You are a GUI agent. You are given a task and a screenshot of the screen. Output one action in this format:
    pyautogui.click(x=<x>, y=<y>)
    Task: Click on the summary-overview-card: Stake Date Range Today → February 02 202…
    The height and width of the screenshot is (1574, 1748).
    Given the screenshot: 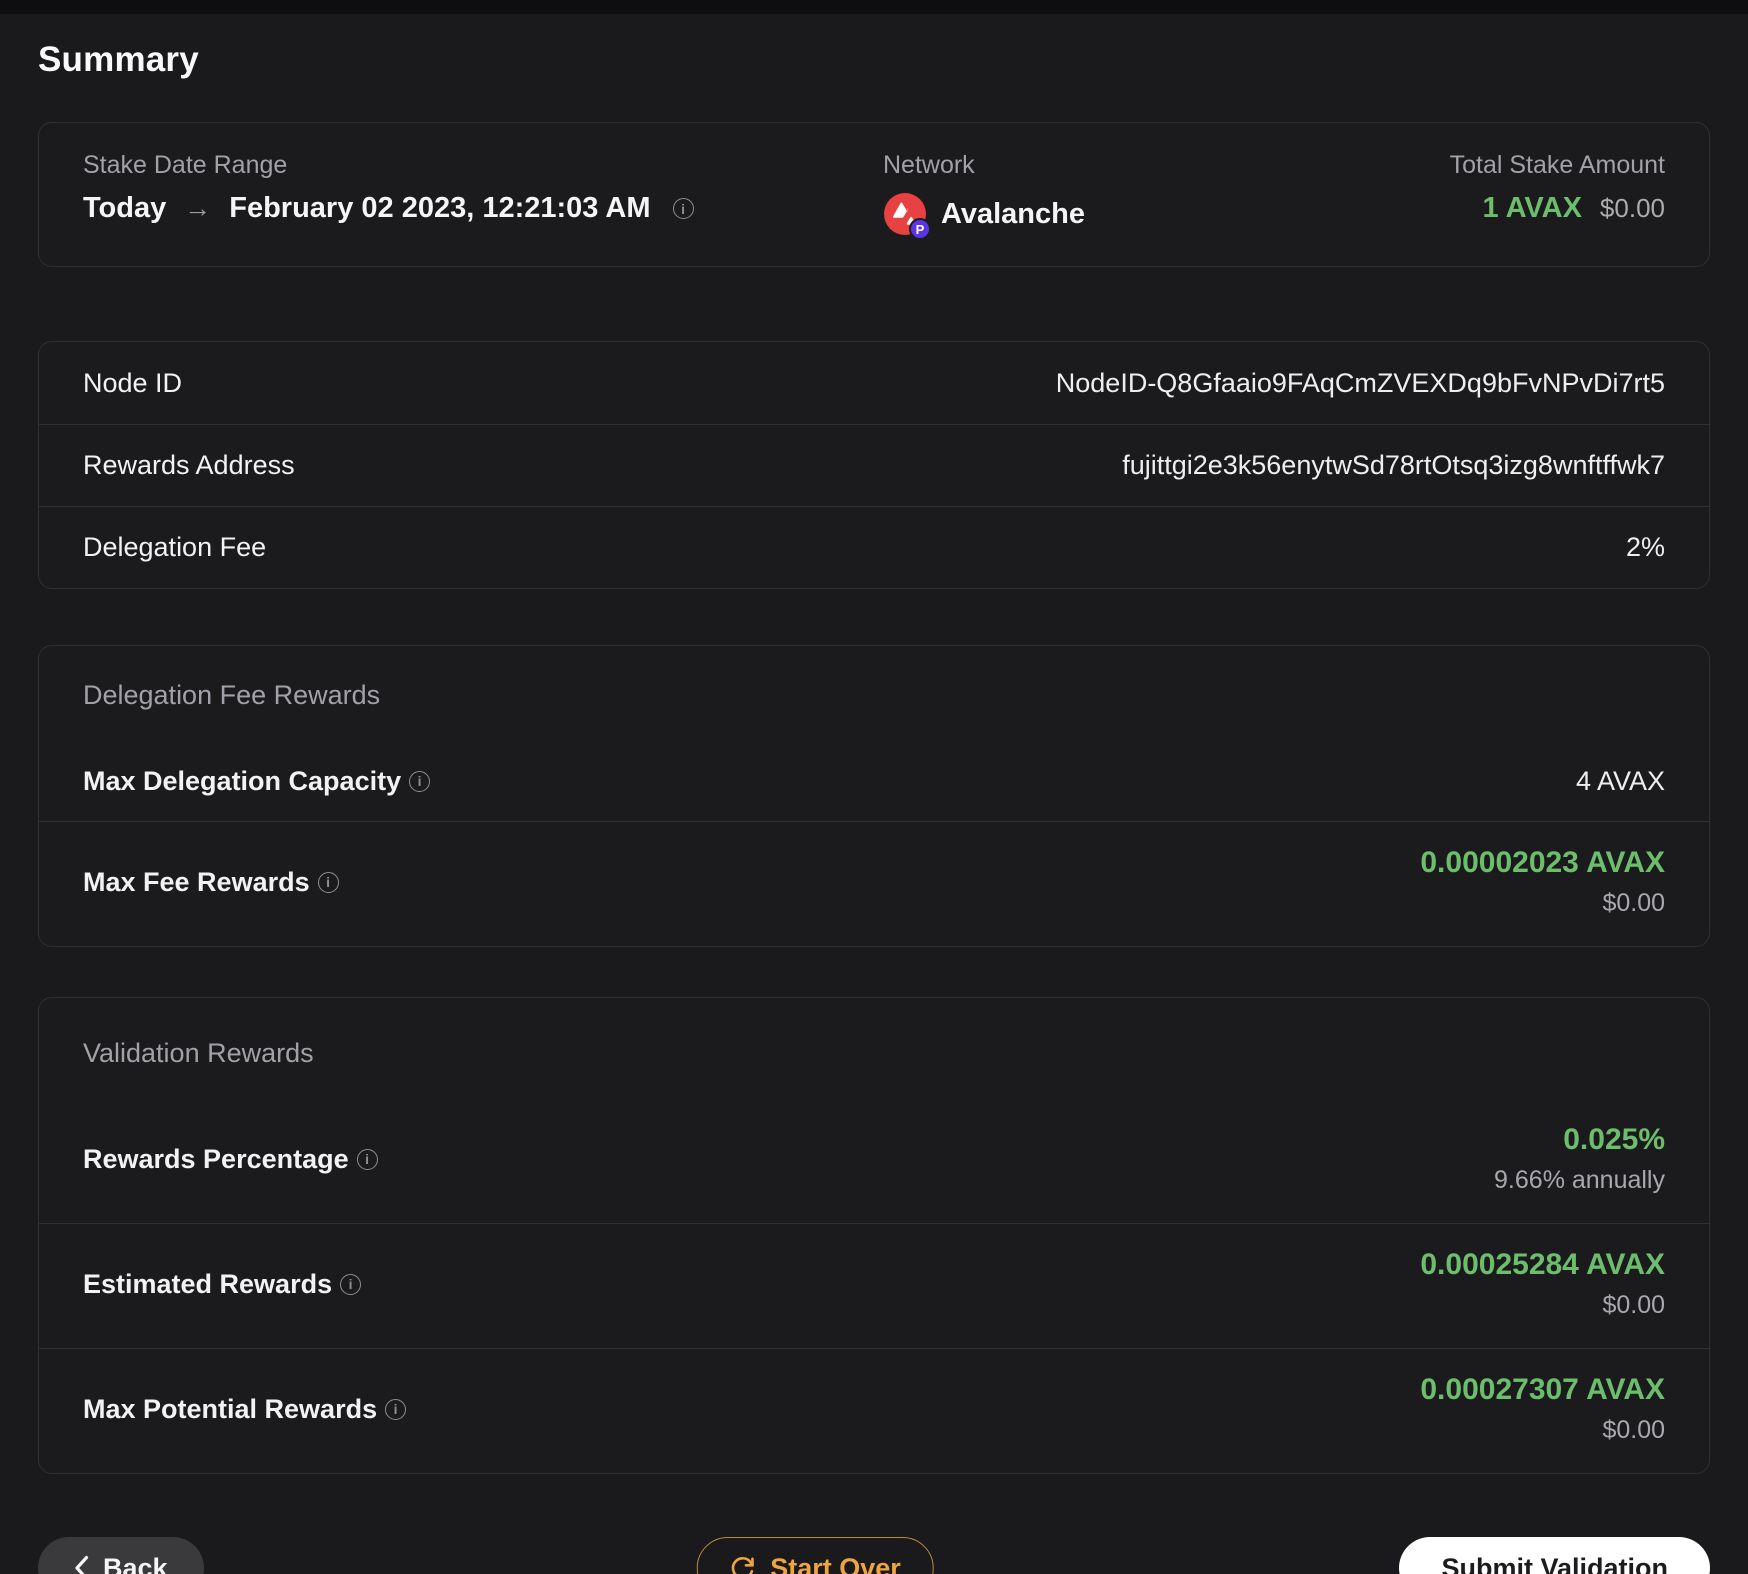 What is the action you would take?
    pyautogui.click(x=874, y=194)
    